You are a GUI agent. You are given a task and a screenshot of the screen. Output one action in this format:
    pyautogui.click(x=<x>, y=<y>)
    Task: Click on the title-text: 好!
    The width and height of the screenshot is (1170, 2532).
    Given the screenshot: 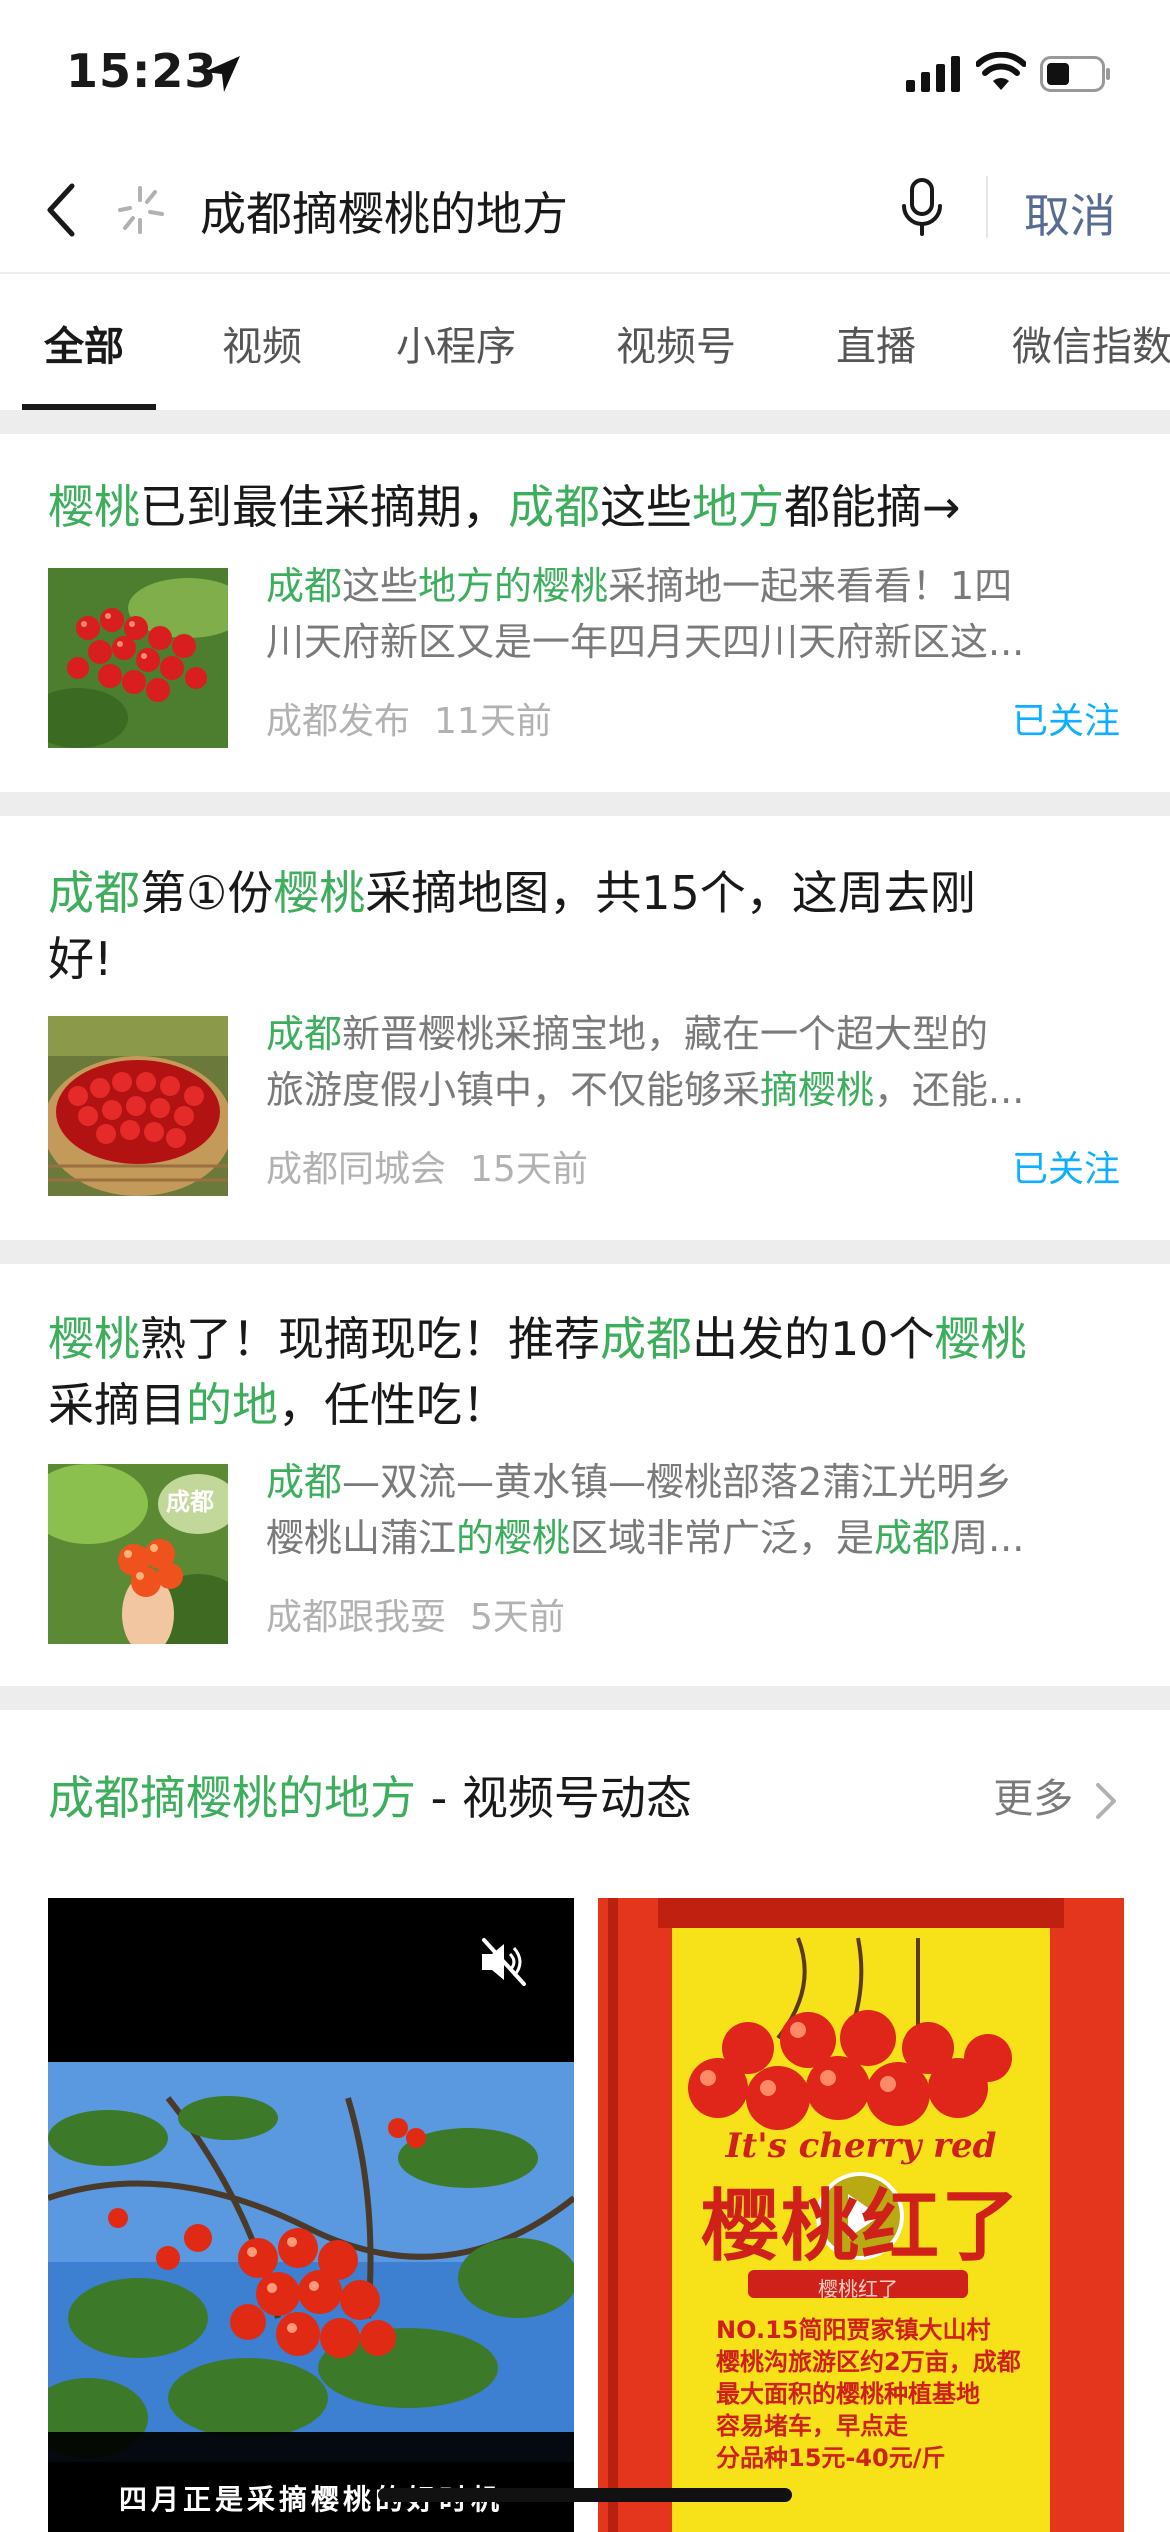 What is the action you would take?
    pyautogui.click(x=80, y=959)
    